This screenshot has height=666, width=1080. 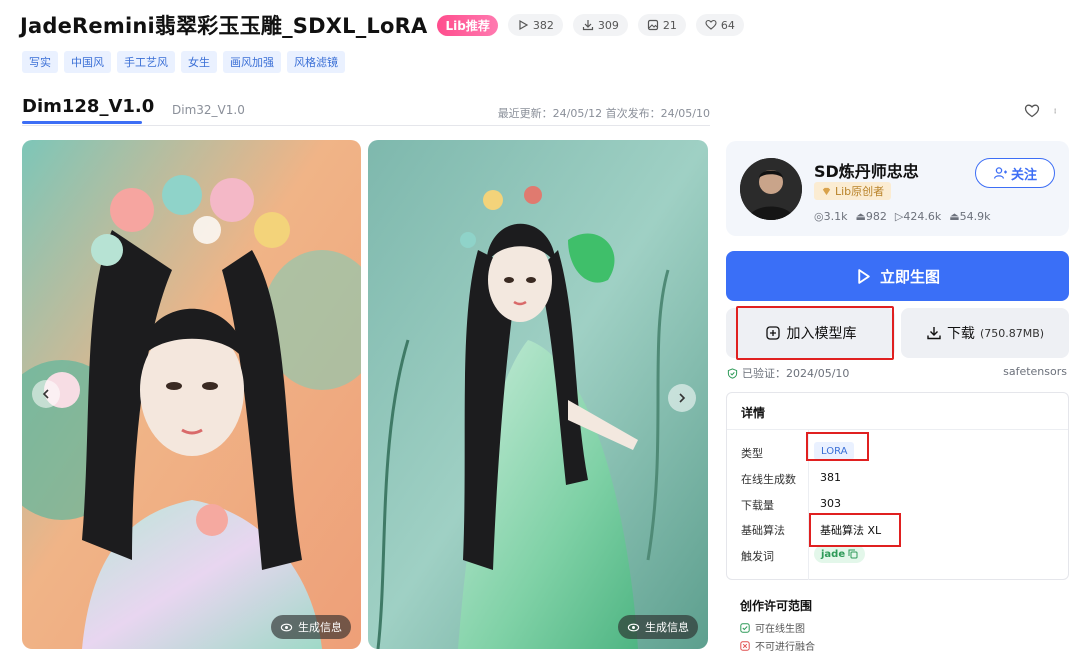 I want to click on details-divider, so click(x=897, y=429).